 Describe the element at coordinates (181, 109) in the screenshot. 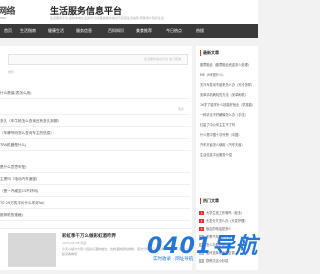

I see `more-link: 更多` at that location.